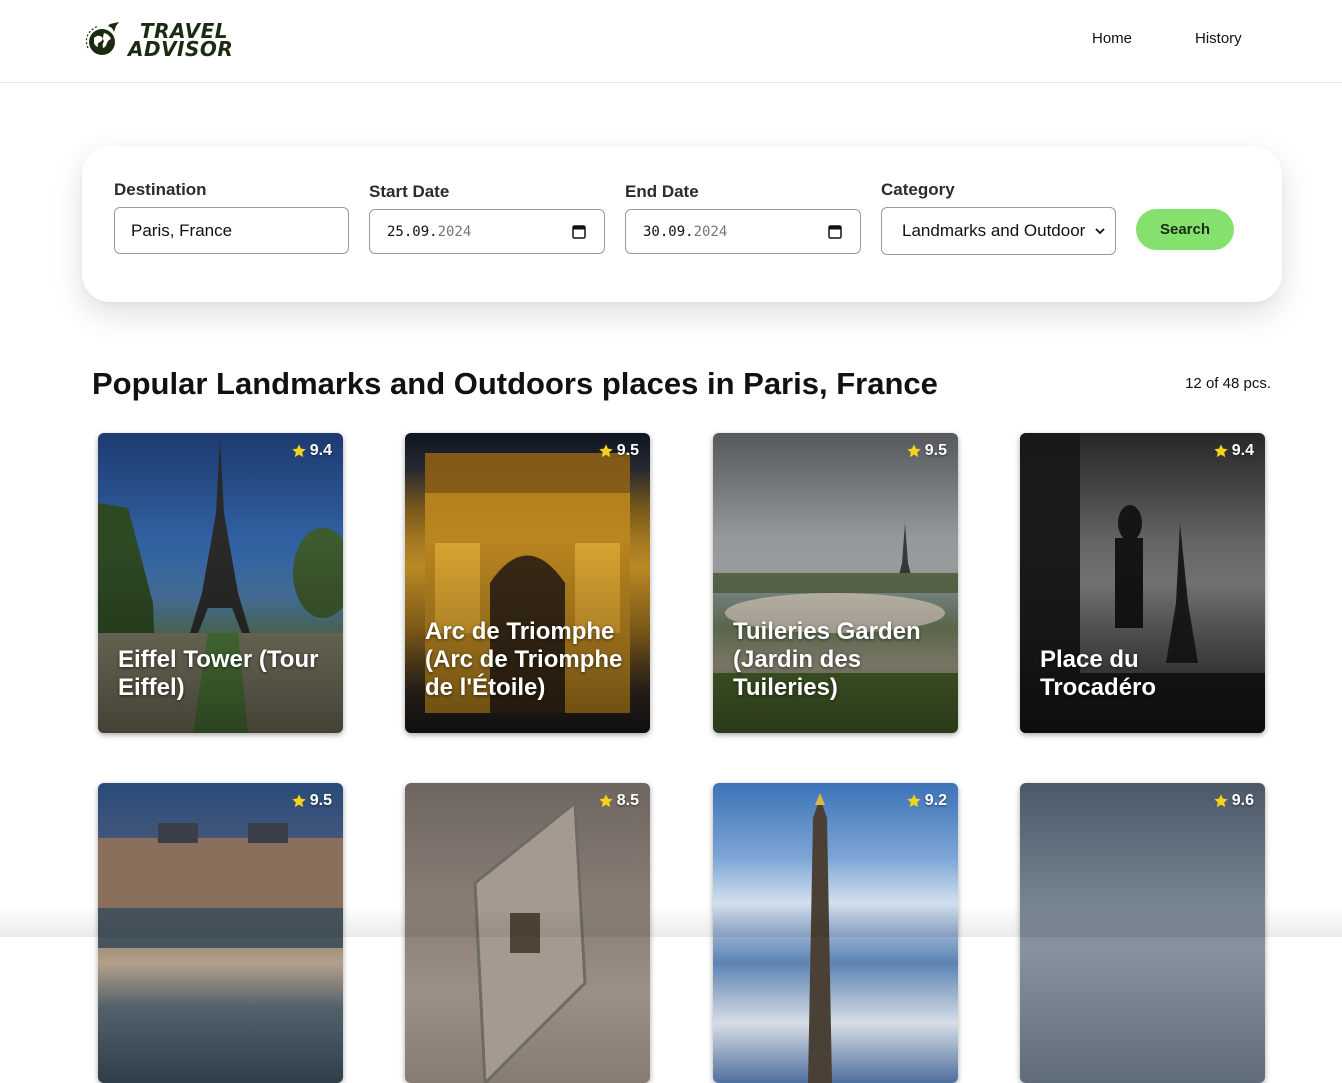 The width and height of the screenshot is (1342, 1083). I want to click on end-date-input: 30.09. 2024, so click(743, 231).